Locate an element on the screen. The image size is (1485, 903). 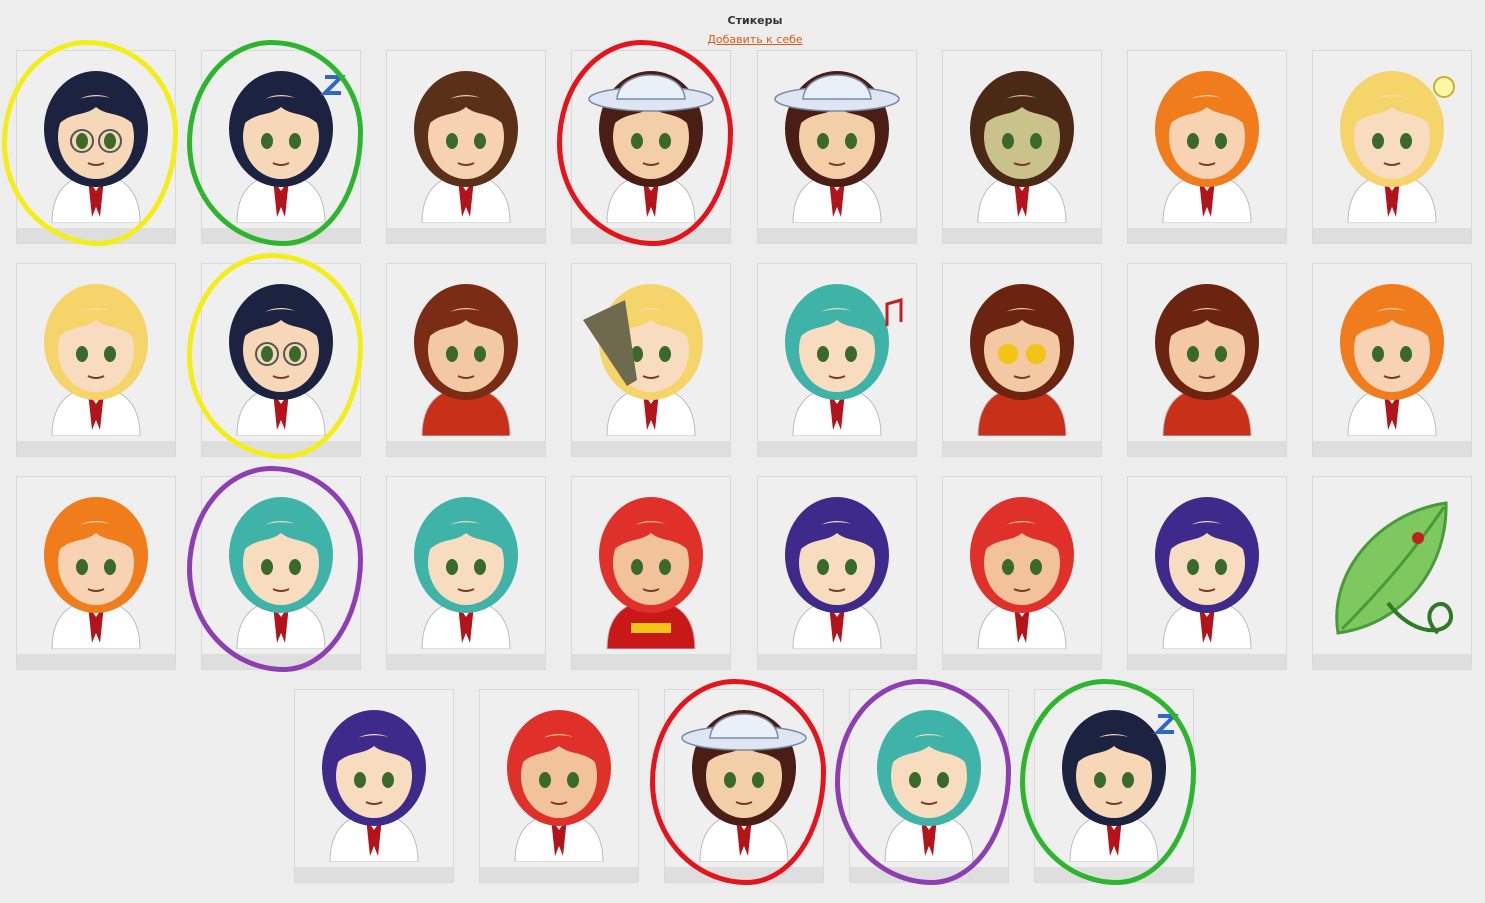
sticker-cat-ears-bored is located at coordinates (1207, 360).